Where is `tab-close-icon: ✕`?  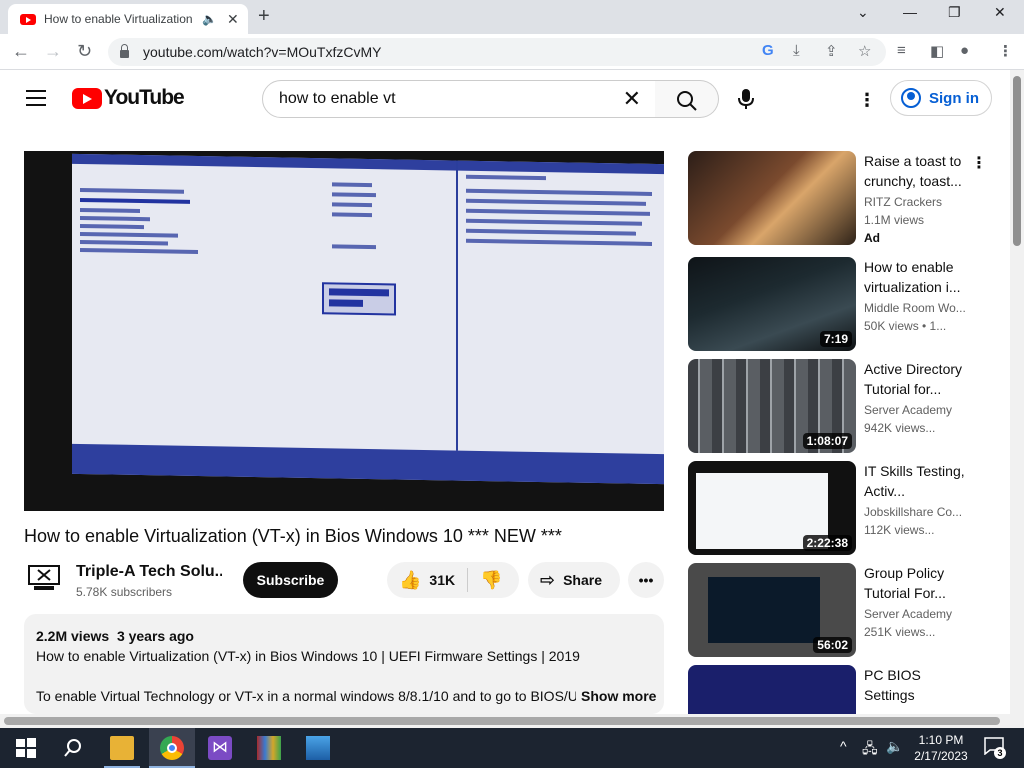 tab-close-icon: ✕ is located at coordinates (233, 19).